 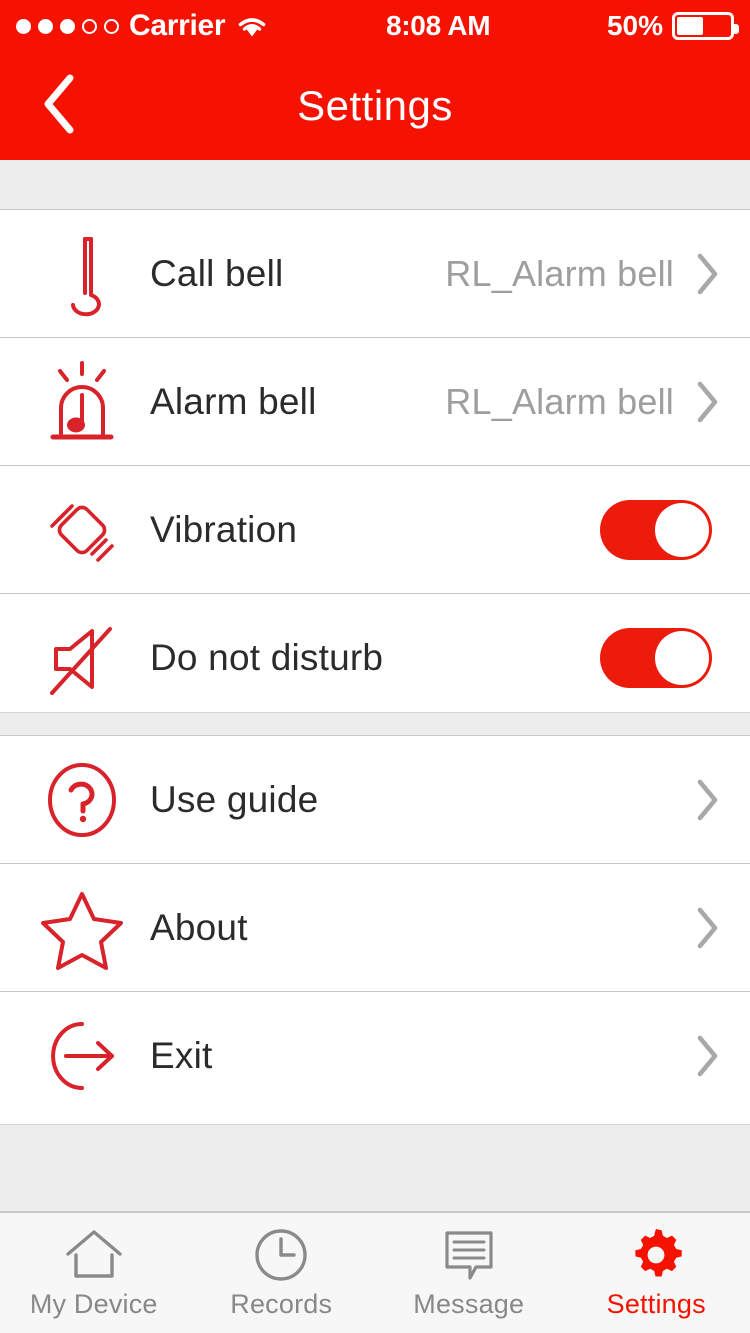 I want to click on battery-percent-label: 50%, so click(x=634, y=25).